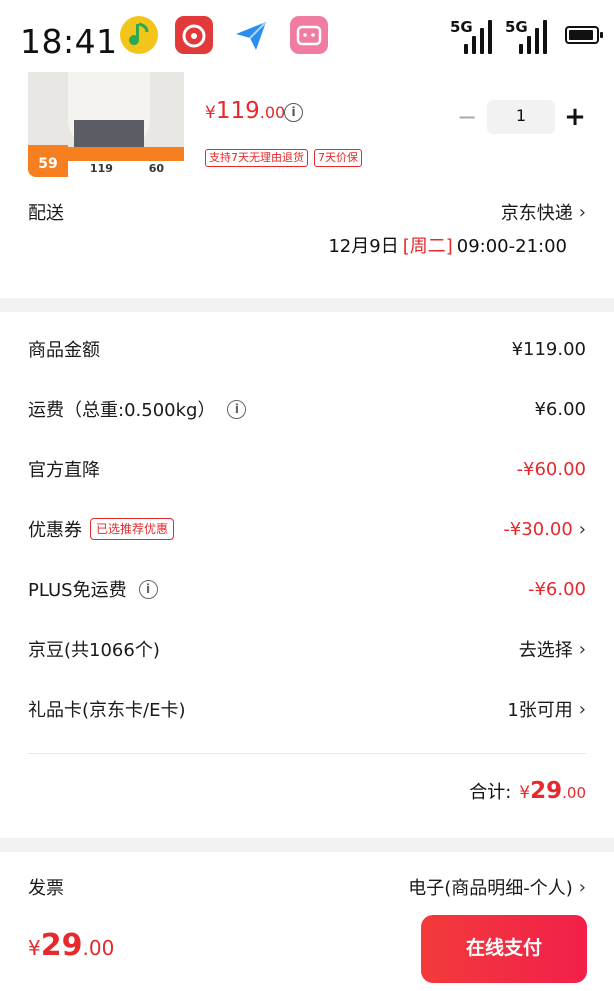 The height and width of the screenshot is (991, 614). What do you see at coordinates (560, 409) in the screenshot?
I see `shipping-value: ¥6.00` at bounding box center [560, 409].